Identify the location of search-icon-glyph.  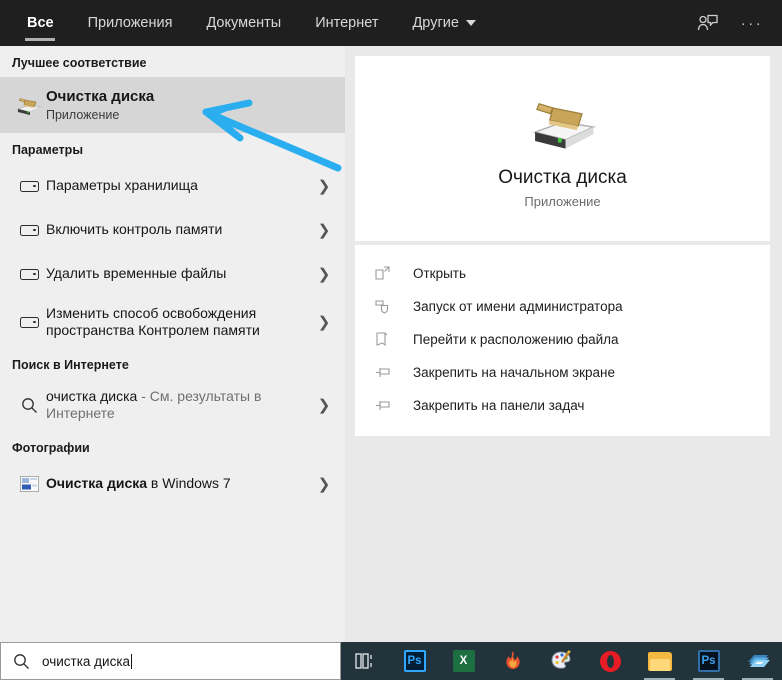
(29, 405).